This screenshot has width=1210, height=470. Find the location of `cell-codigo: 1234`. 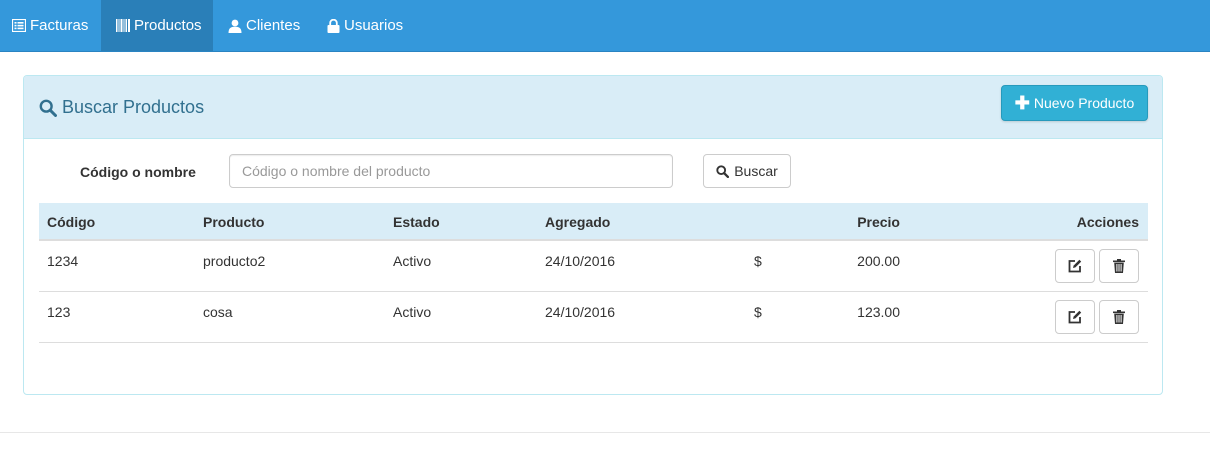

cell-codigo: 1234 is located at coordinates (63, 261).